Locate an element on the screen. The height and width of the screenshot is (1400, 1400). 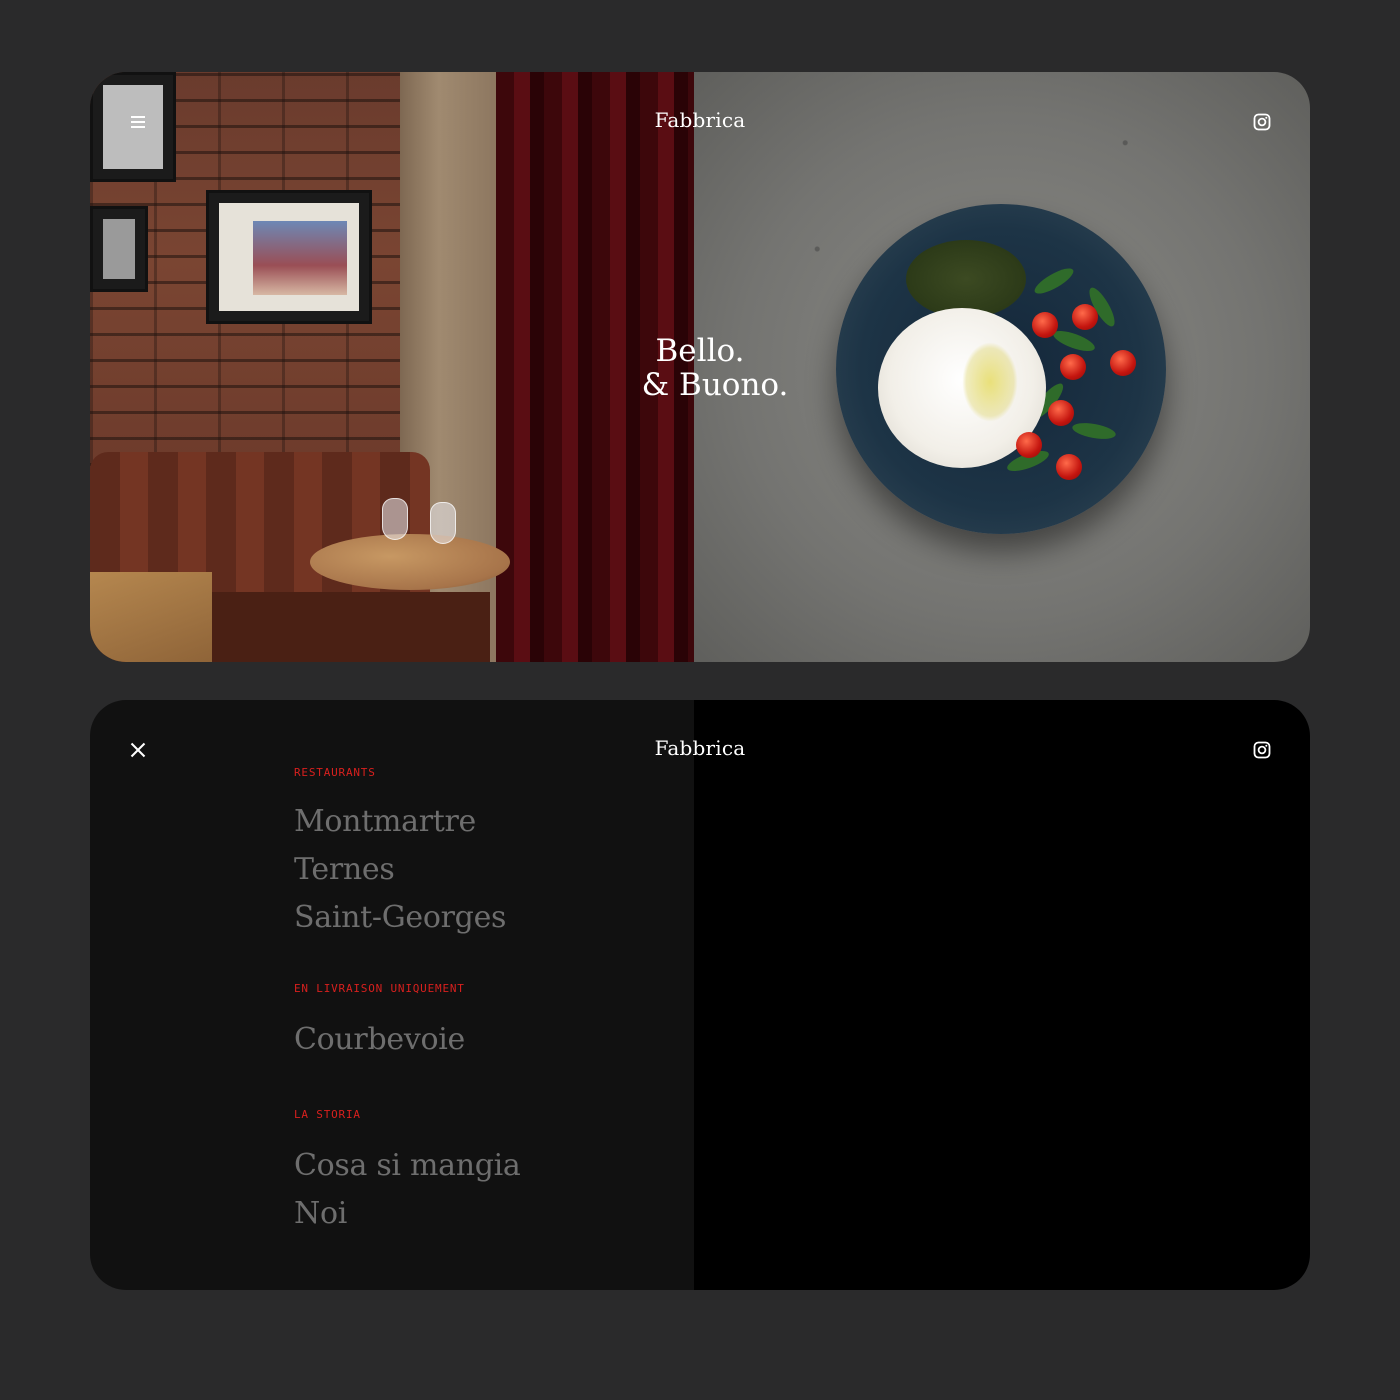
menu-link-cosa-si-mangia: Cosa si mangia is located at coordinates (494, 1166).